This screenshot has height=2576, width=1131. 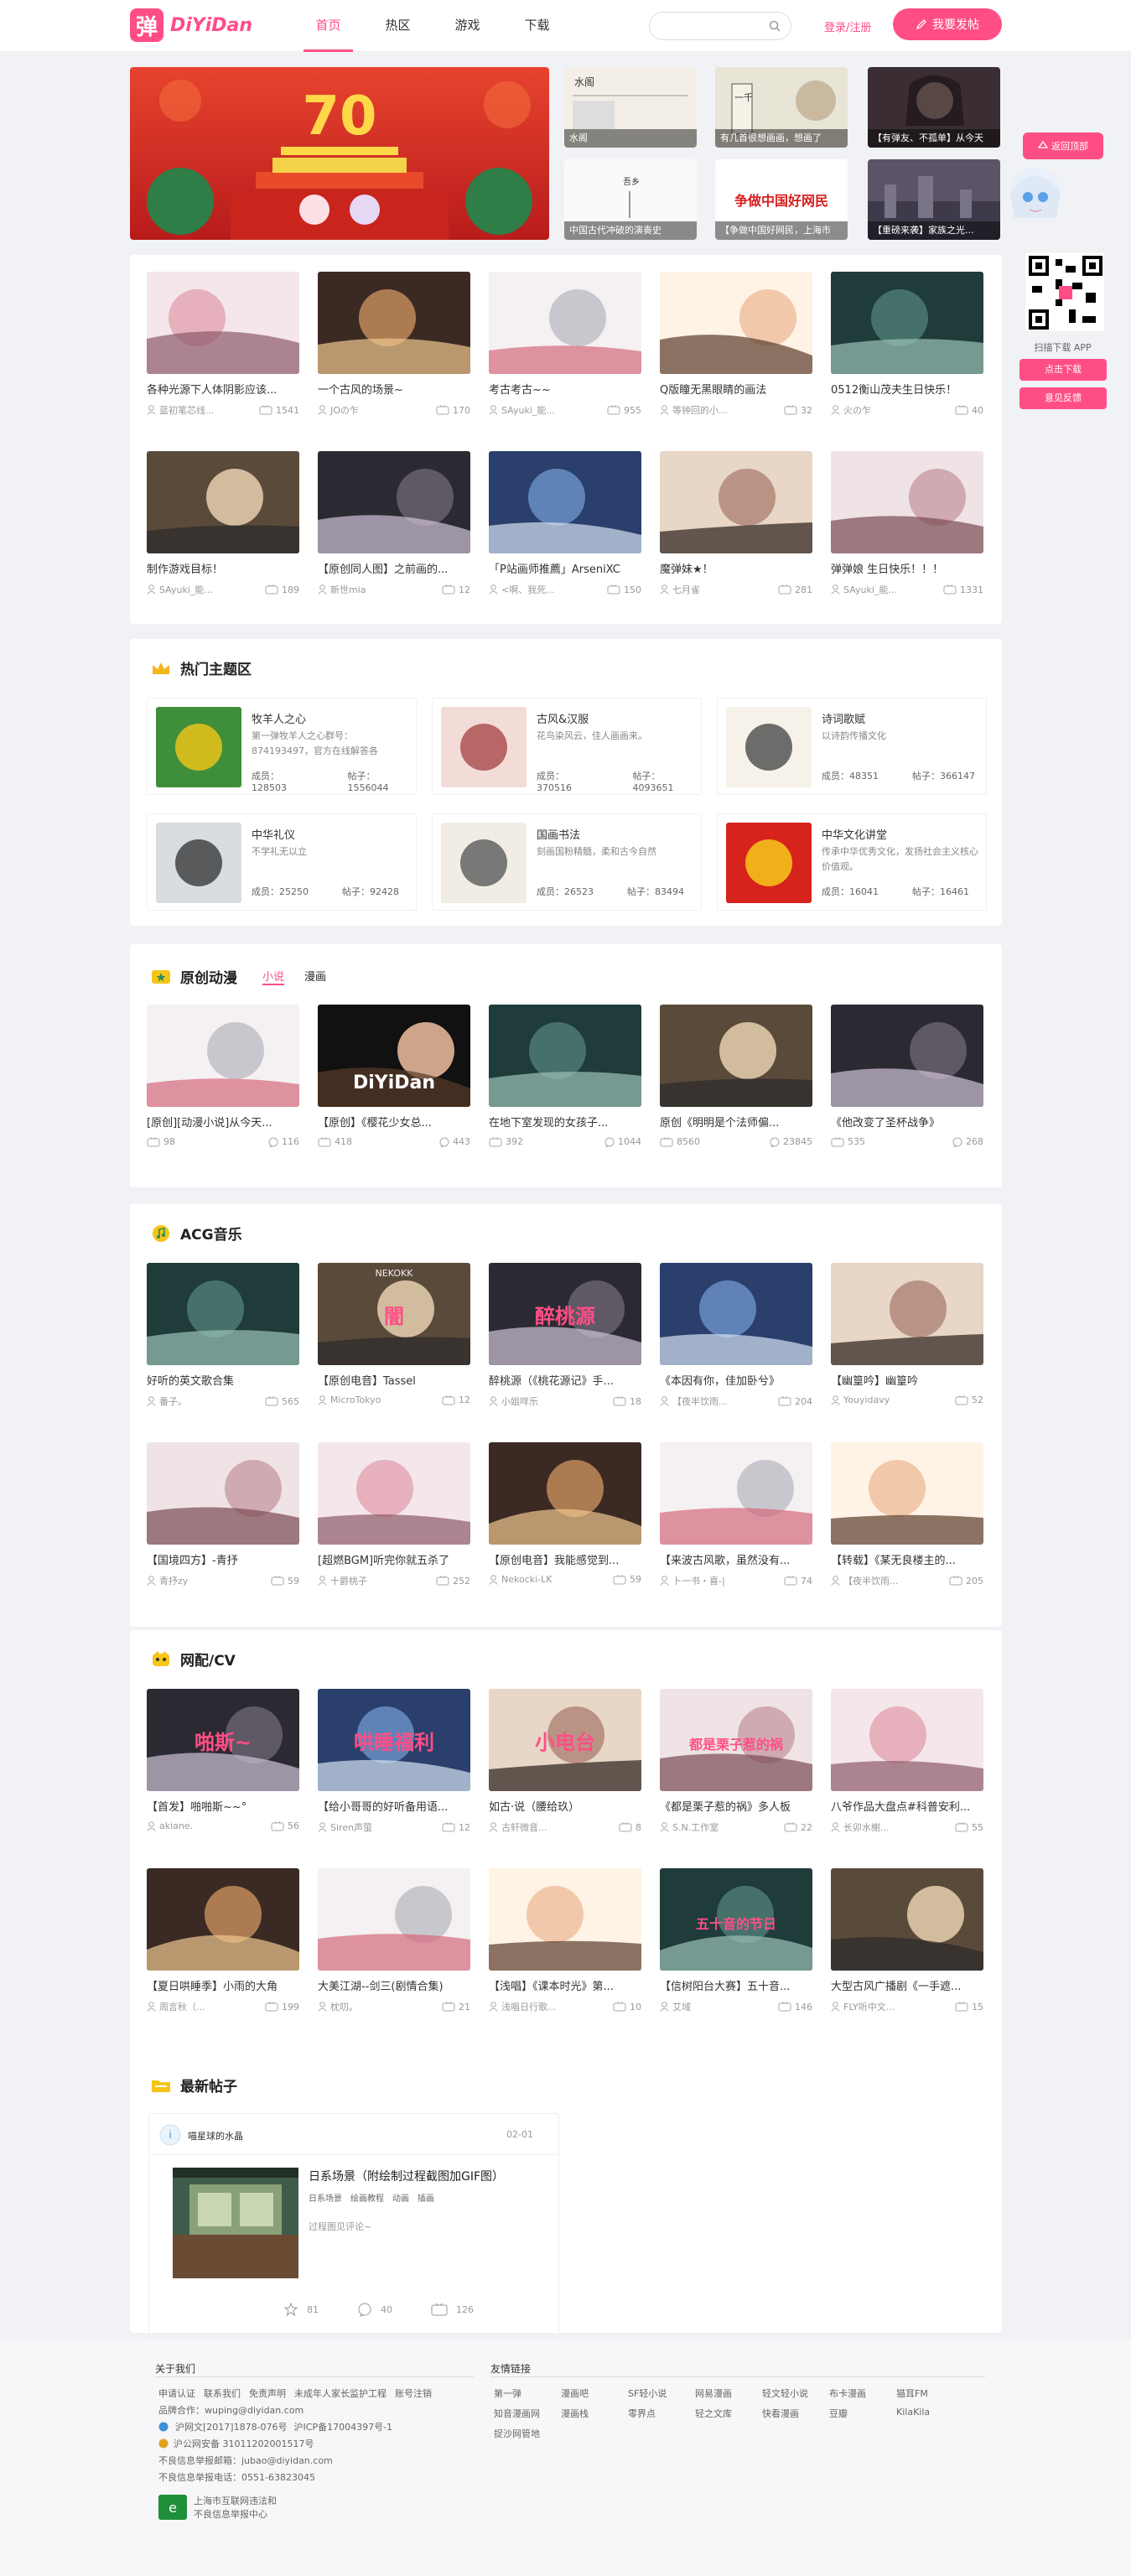 What do you see at coordinates (222, 2393) in the screenshot?
I see `about-link: 联系我们` at bounding box center [222, 2393].